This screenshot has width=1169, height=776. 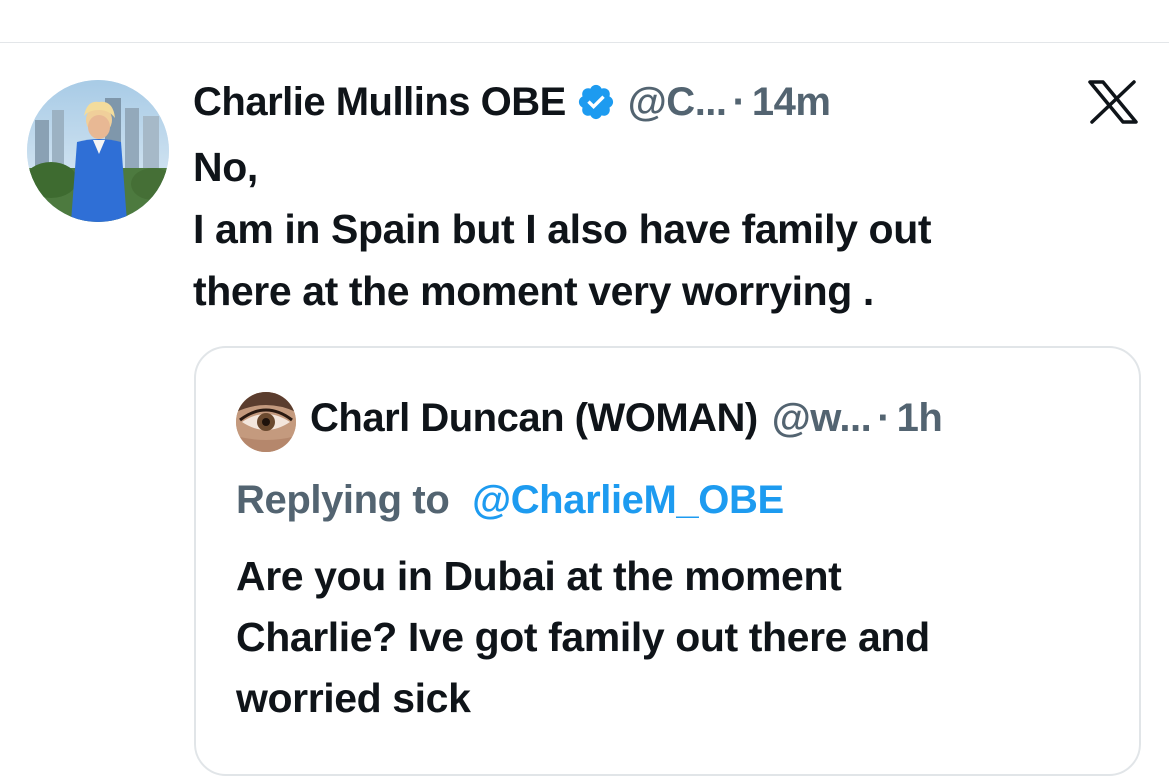 What do you see at coordinates (539, 576) in the screenshot?
I see `quoted-text-line: Are you in Dubai at the moment` at bounding box center [539, 576].